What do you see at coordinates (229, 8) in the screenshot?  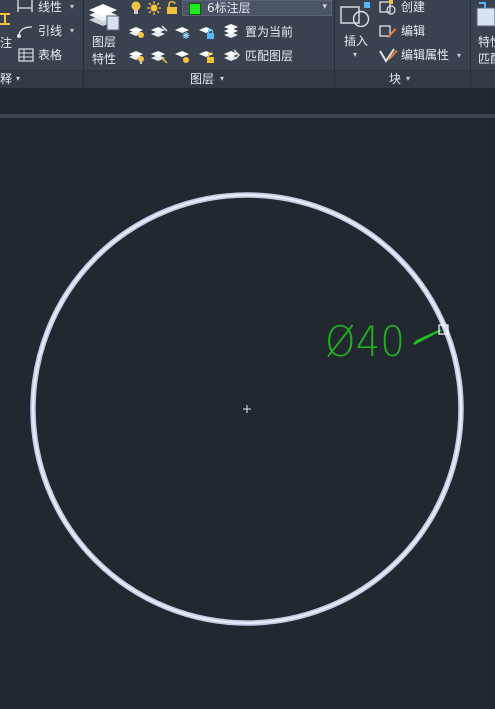 I see `current-layer-name: 6标注层` at bounding box center [229, 8].